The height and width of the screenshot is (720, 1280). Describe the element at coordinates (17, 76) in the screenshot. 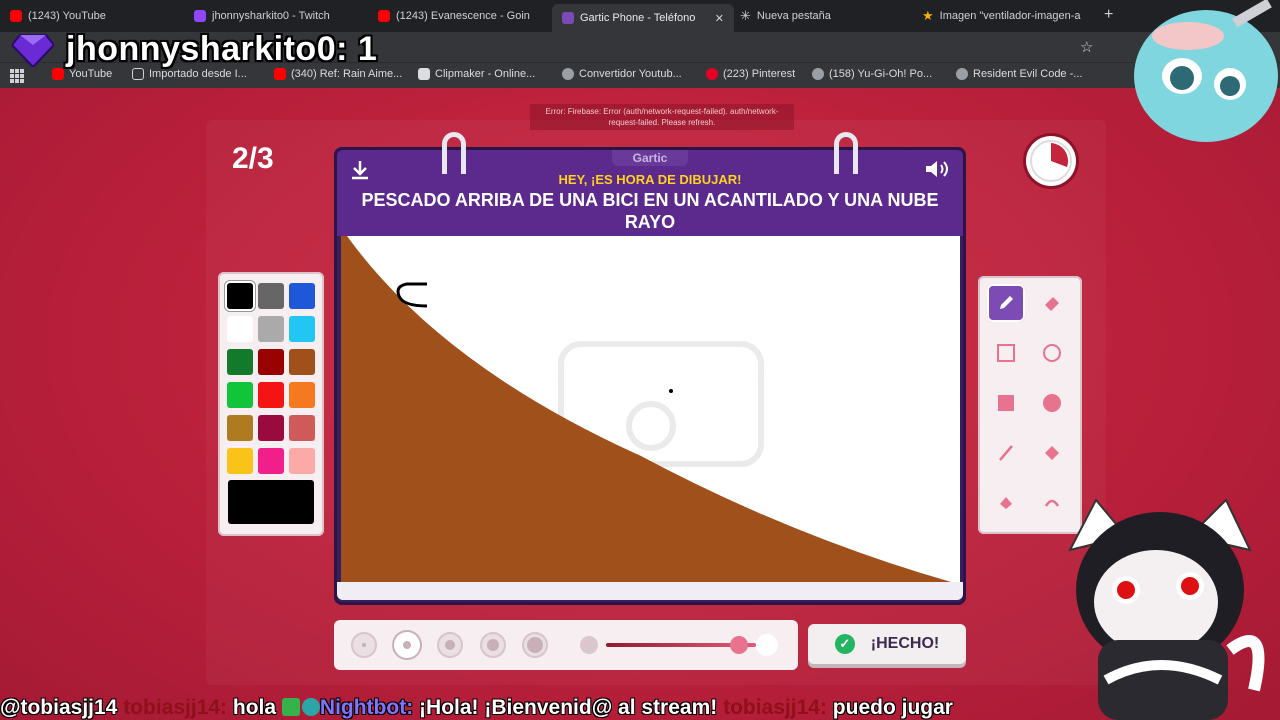

I see `apps-grid-icon` at that location.